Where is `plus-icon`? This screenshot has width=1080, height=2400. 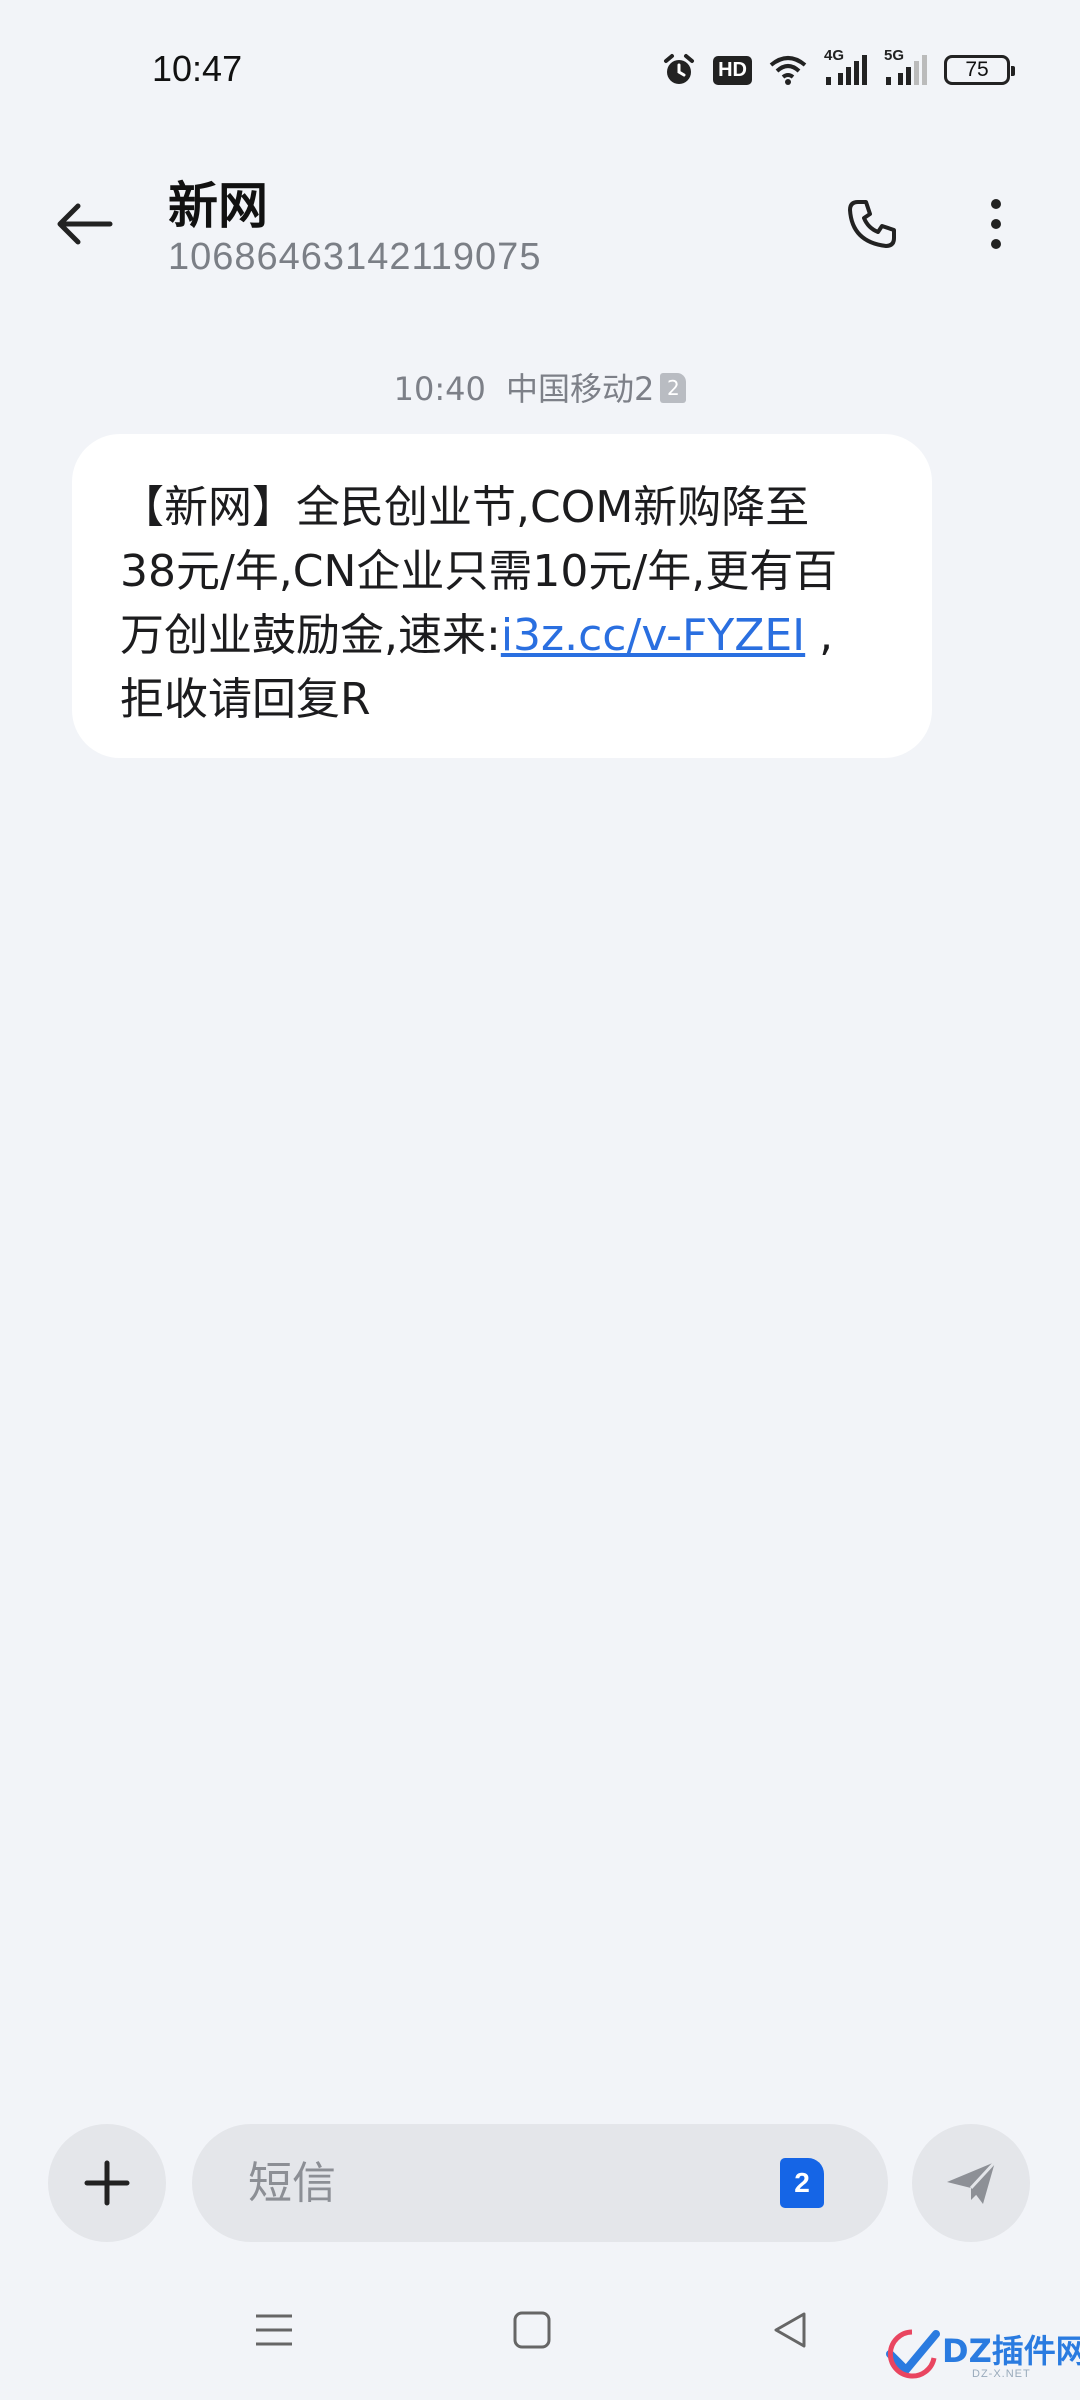 plus-icon is located at coordinates (107, 2183).